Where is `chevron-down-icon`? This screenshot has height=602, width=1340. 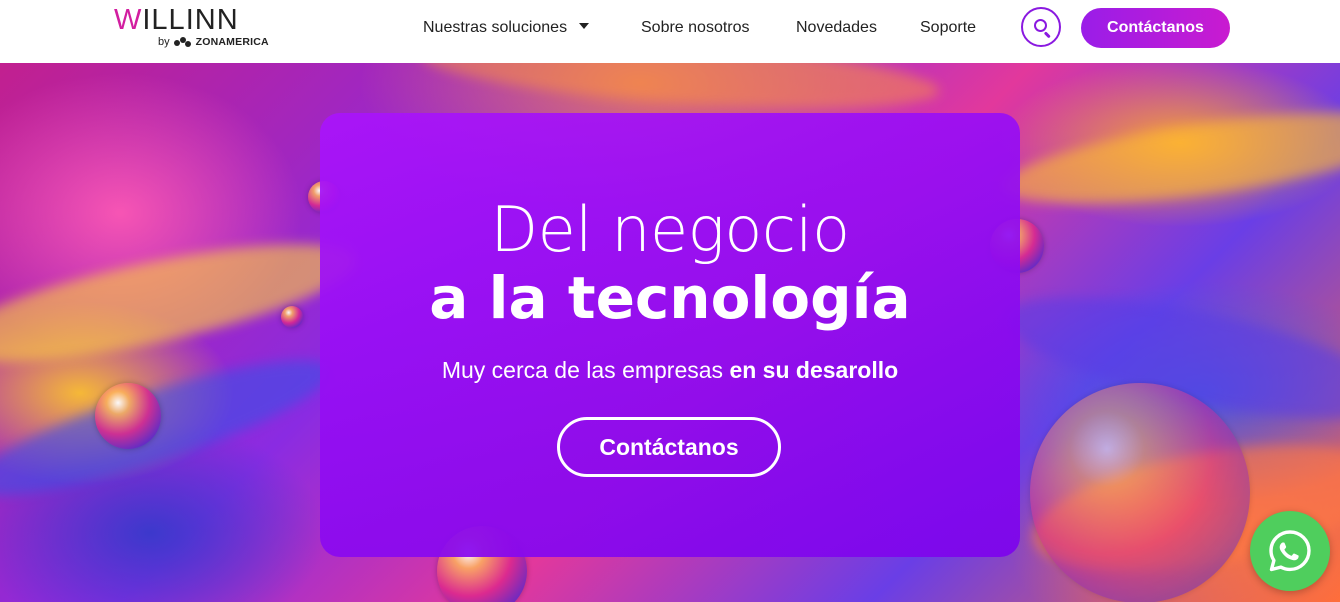 chevron-down-icon is located at coordinates (584, 26).